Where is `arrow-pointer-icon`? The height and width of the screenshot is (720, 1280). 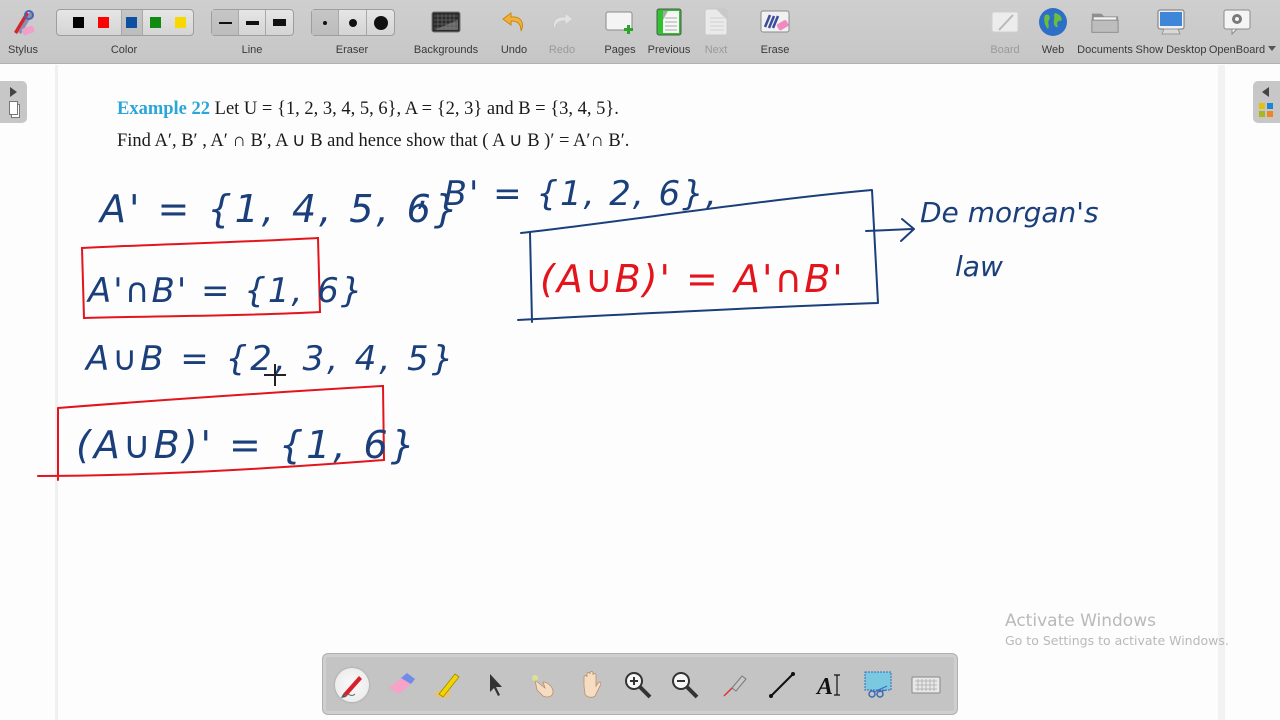
arrow-pointer-icon is located at coordinates (496, 685).